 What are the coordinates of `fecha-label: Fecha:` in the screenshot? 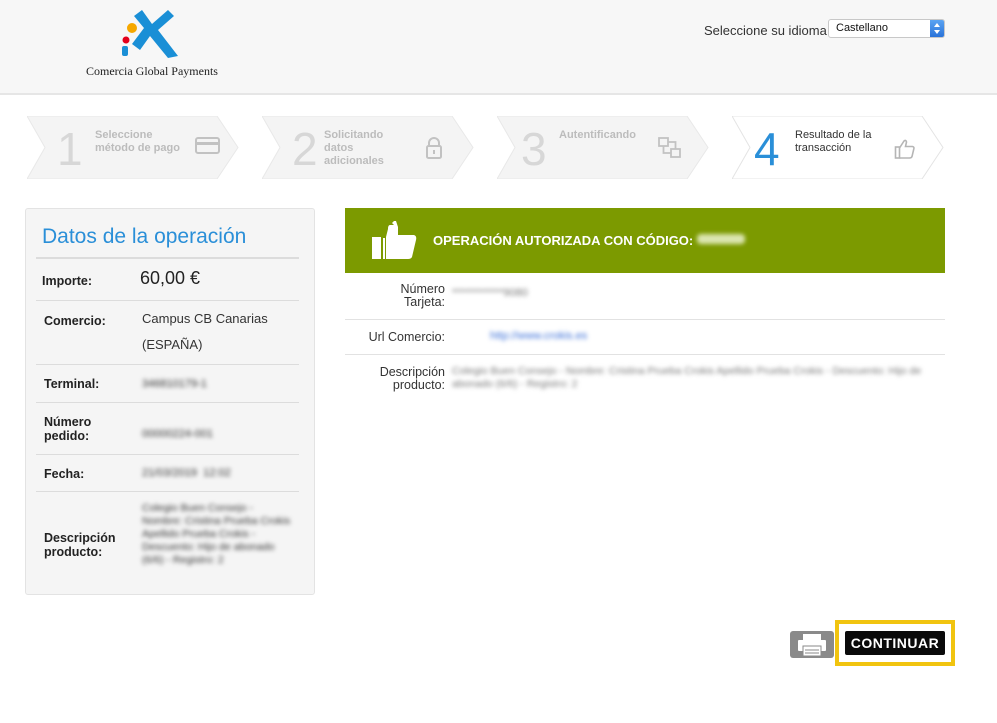 It's located at (64, 474).